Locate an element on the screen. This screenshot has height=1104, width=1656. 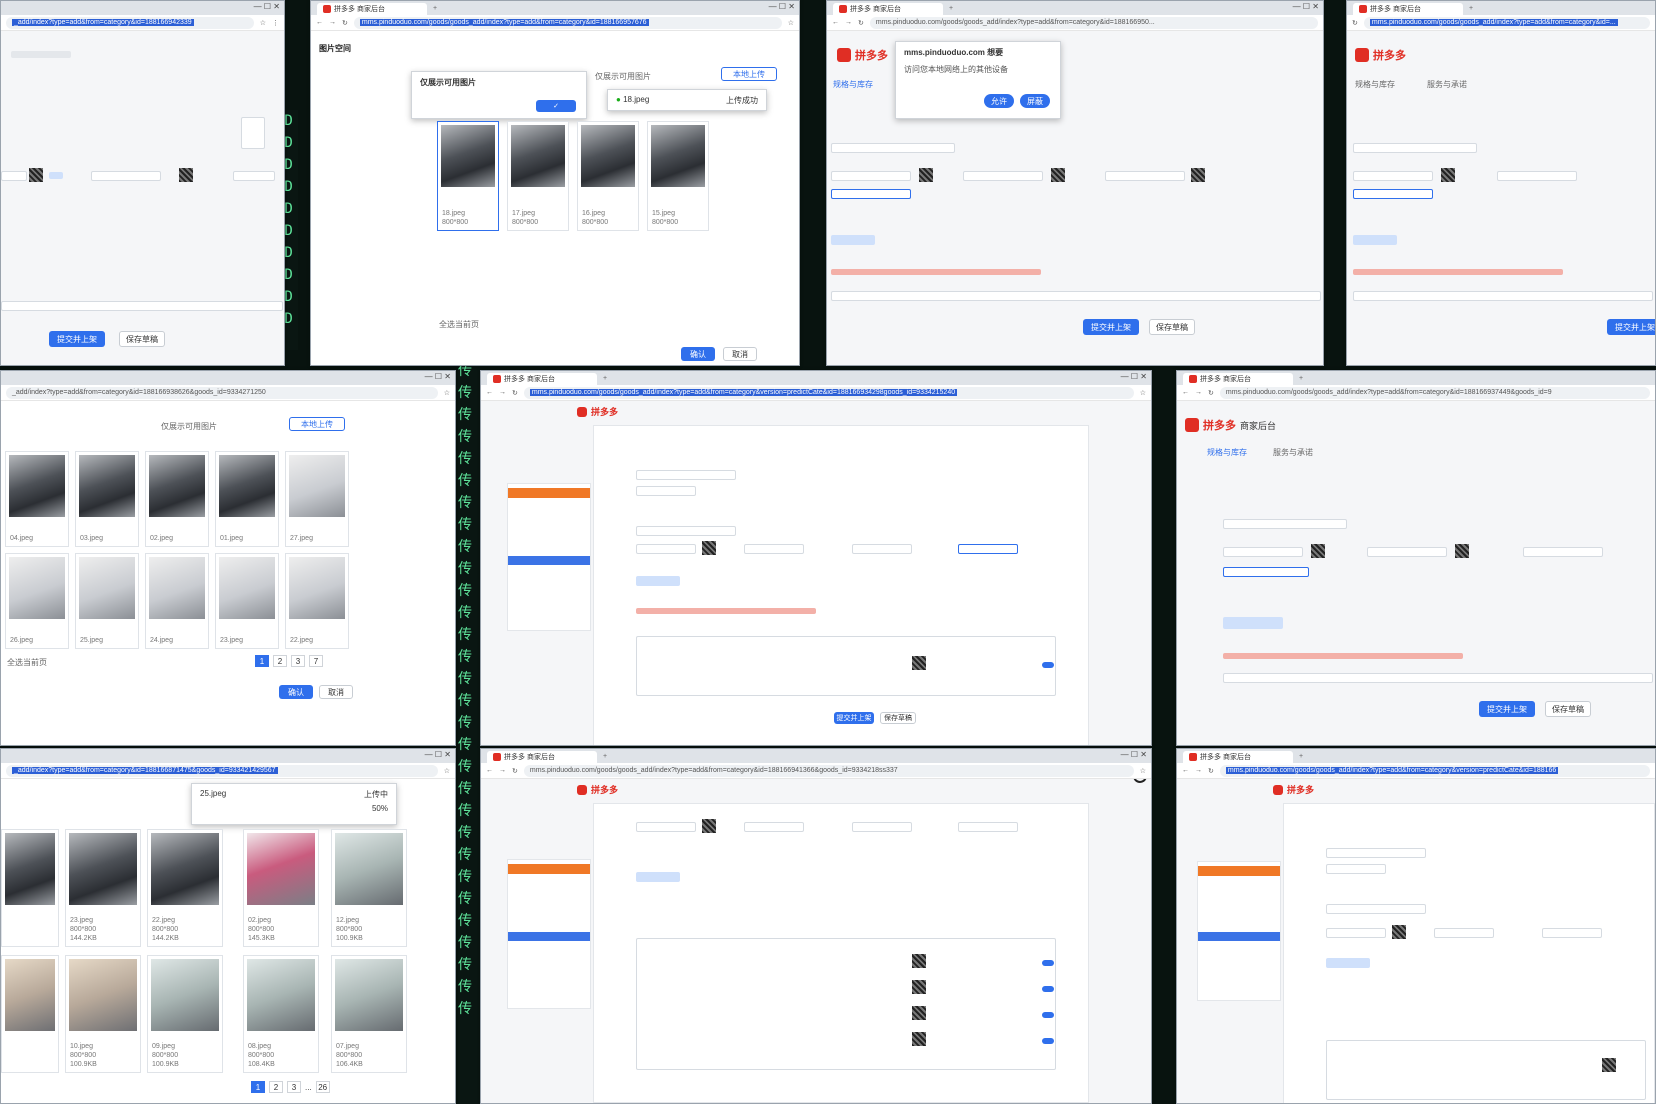
image-thumb: 04.jpeg is located at coordinates (37, 499).